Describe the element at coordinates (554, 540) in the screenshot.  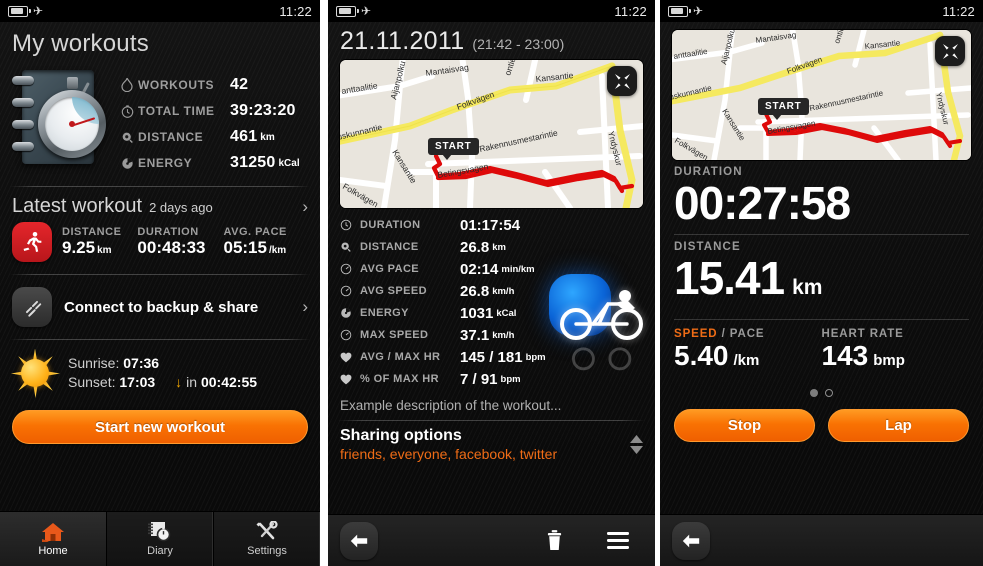
I see `trash-icon` at that location.